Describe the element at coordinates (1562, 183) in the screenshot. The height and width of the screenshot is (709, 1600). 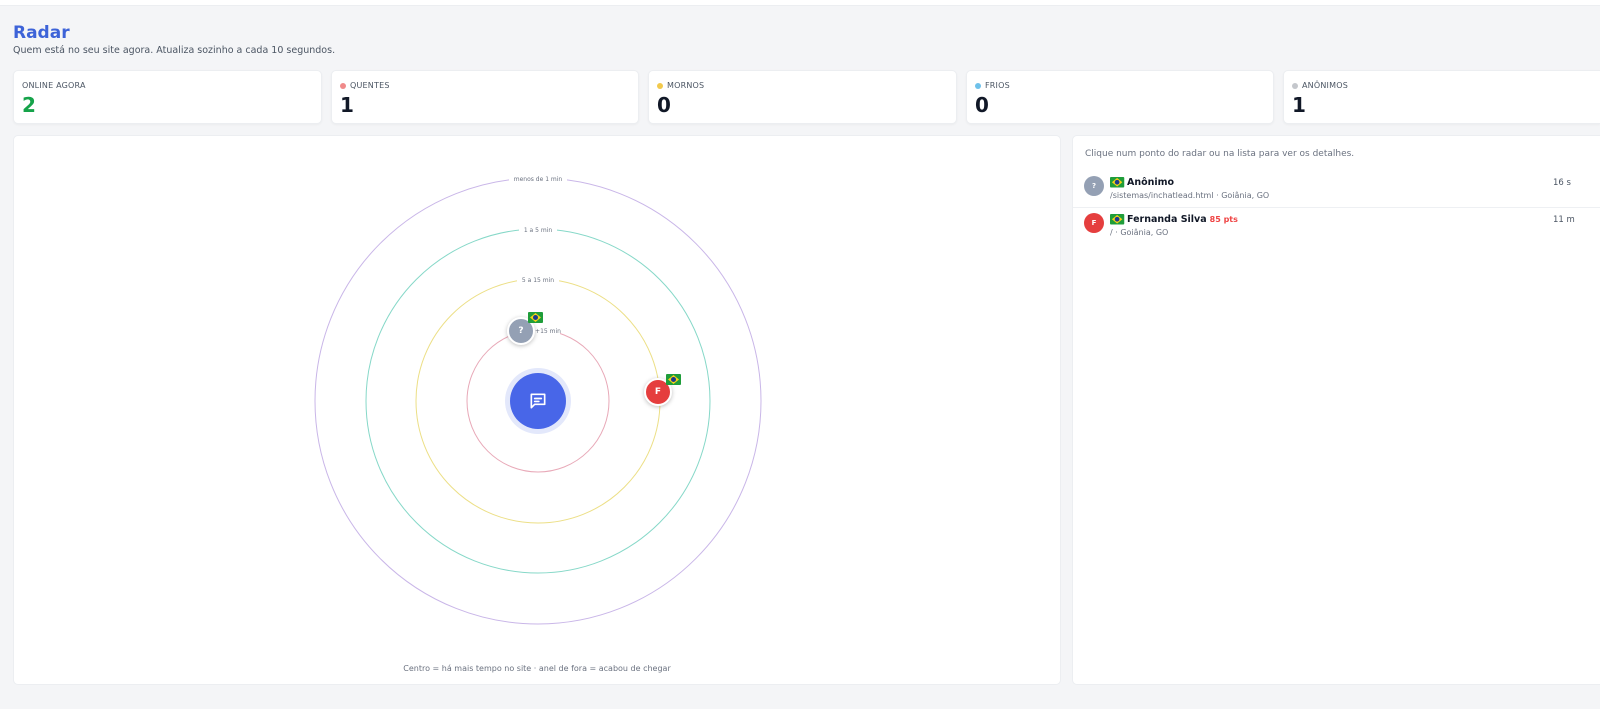
I see `visitor-time: 16 s` at that location.